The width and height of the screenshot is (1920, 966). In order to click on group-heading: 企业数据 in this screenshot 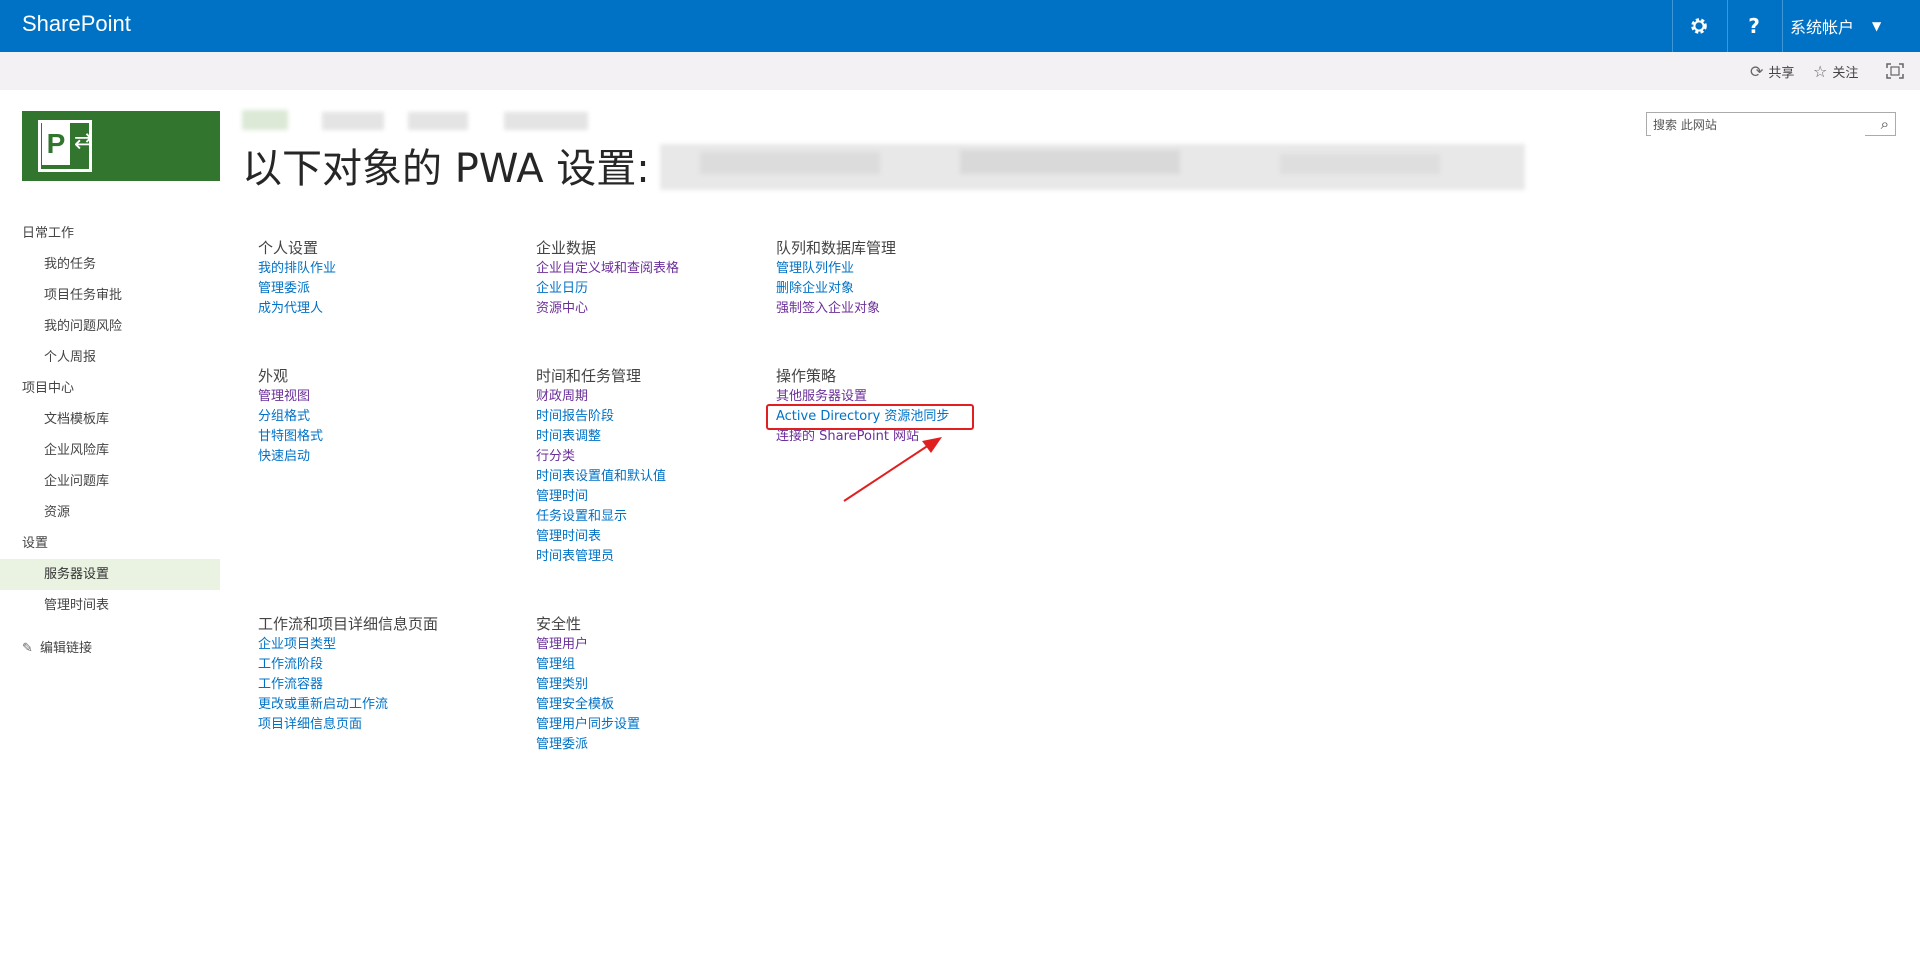, I will do `click(566, 248)`.